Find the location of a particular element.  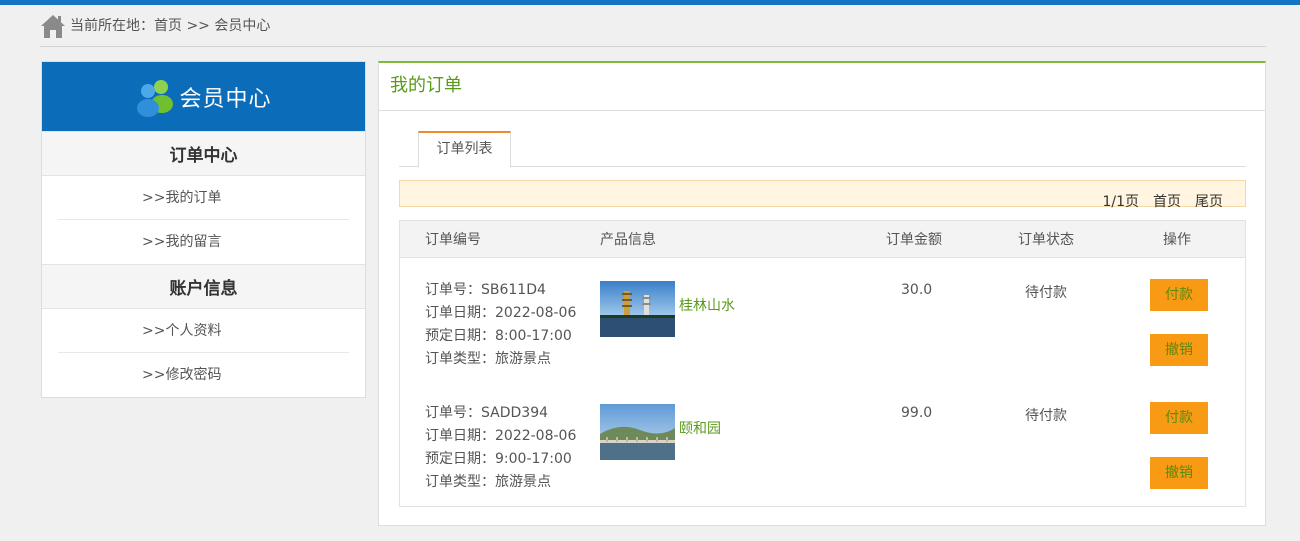

column-product: 产品信息 is located at coordinates (628, 240).